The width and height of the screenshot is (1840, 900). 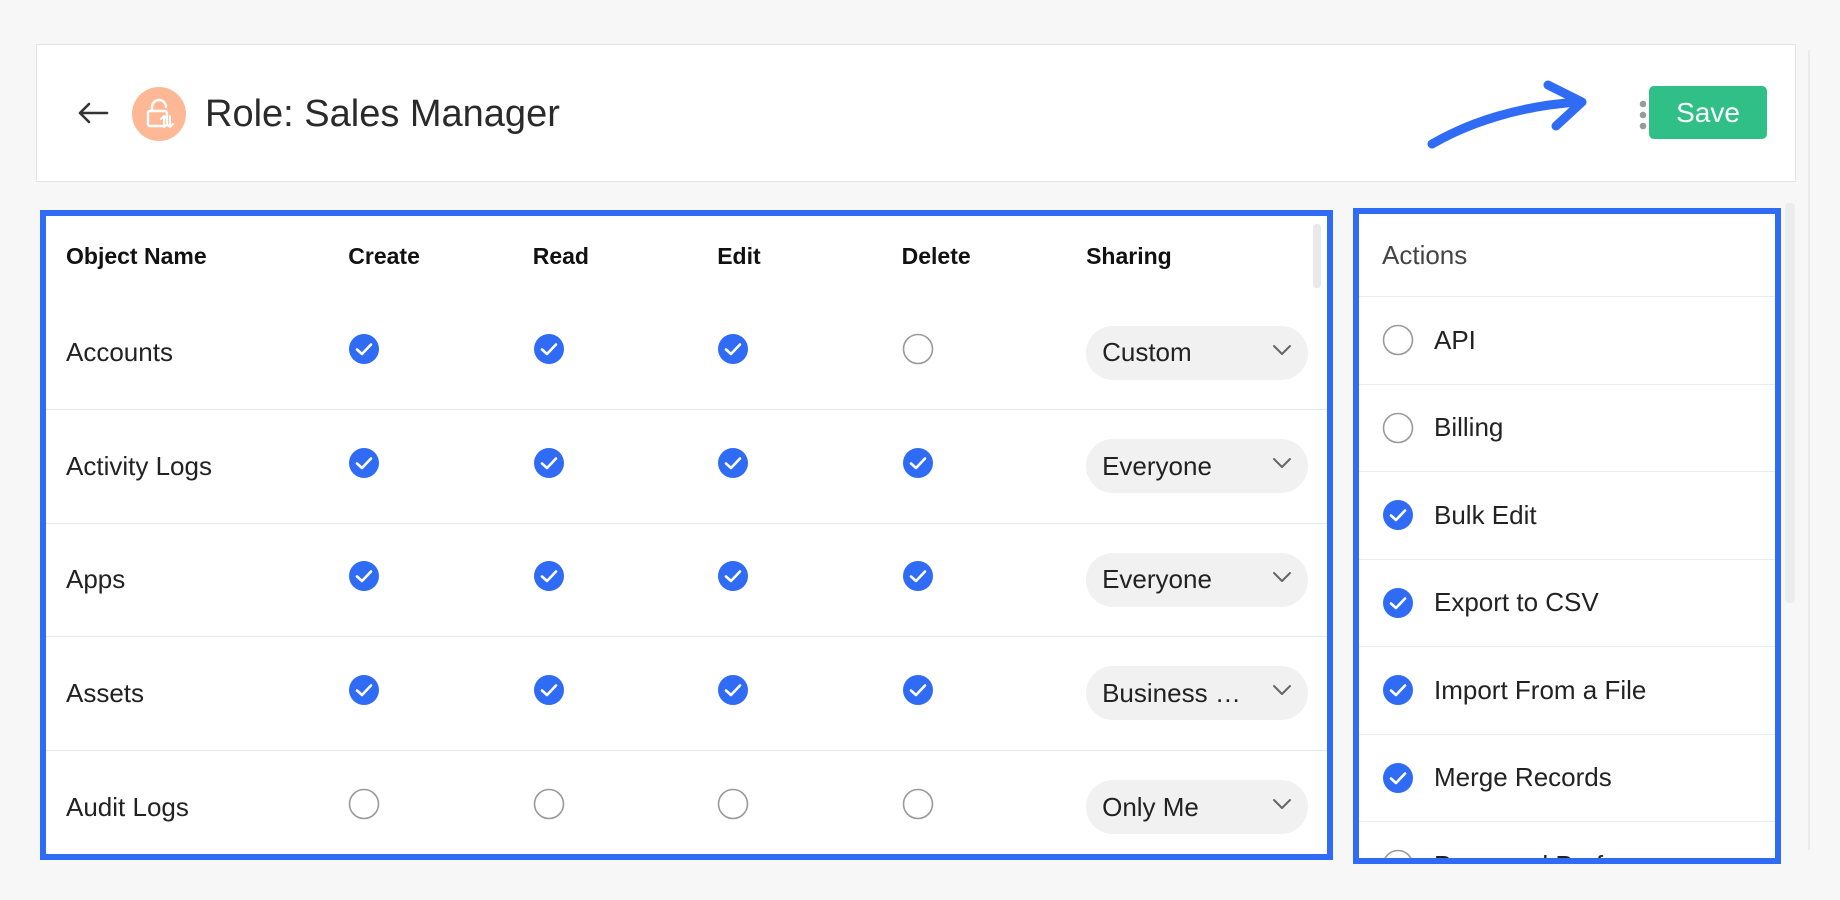 What do you see at coordinates (187, 801) in the screenshot?
I see `object-name: Audit Logs` at bounding box center [187, 801].